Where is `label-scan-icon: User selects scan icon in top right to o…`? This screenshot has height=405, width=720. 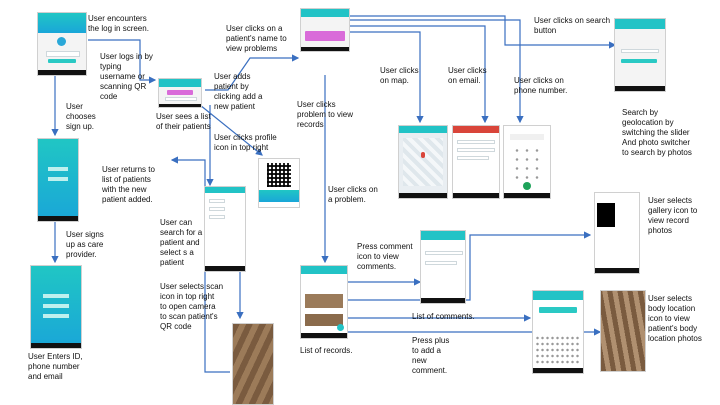 label-scan-icon: User selects scan icon in top right to o… is located at coordinates (192, 306).